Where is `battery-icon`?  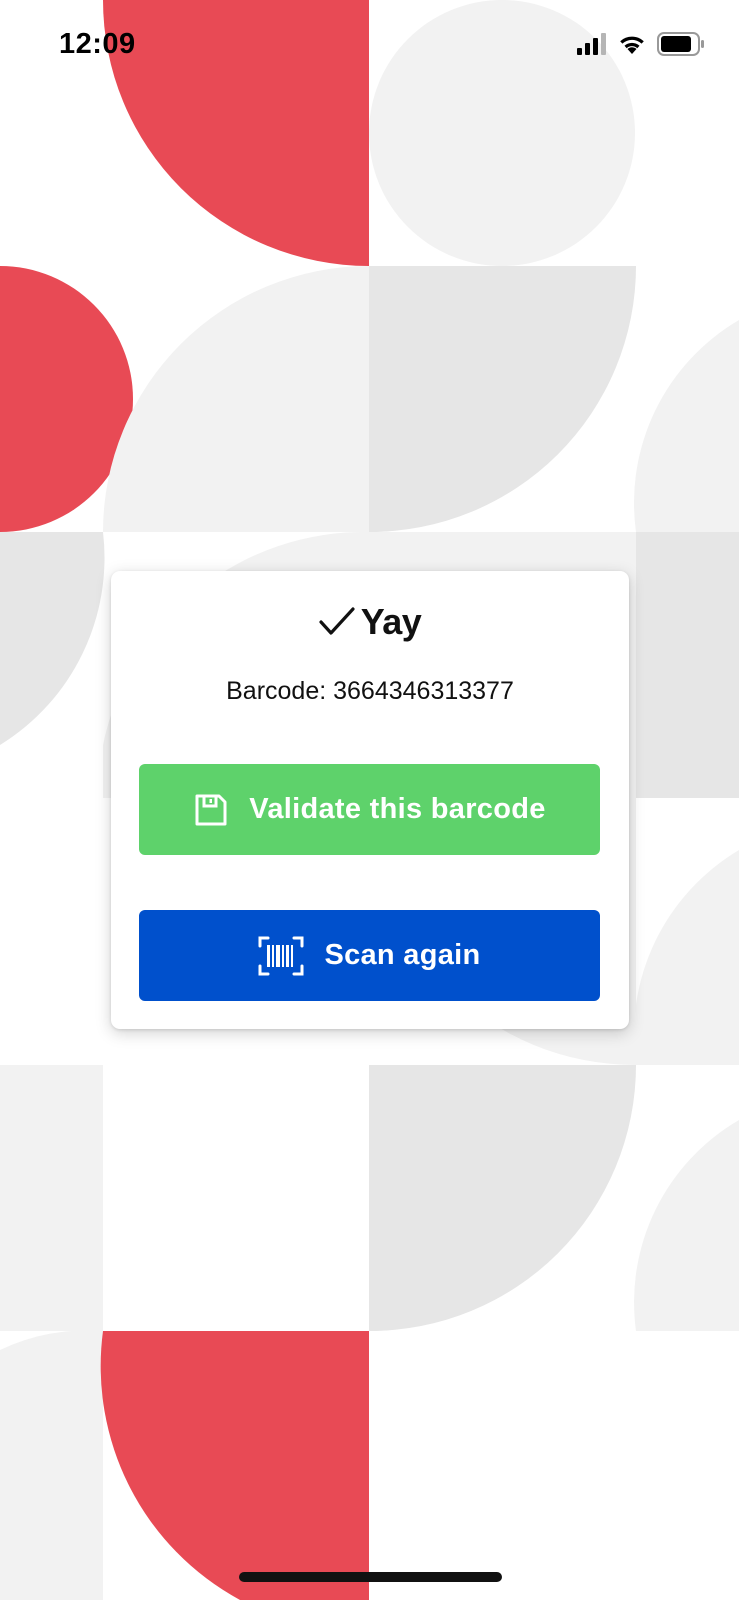
battery-icon is located at coordinates (681, 46).